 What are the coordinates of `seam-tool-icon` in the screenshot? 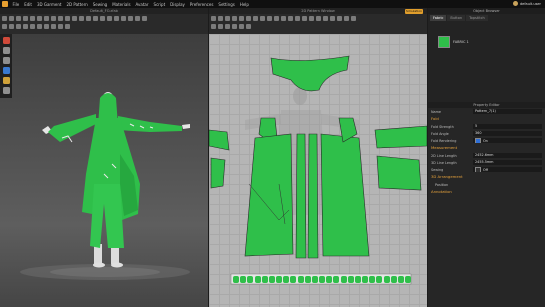 It's located at (60, 18).